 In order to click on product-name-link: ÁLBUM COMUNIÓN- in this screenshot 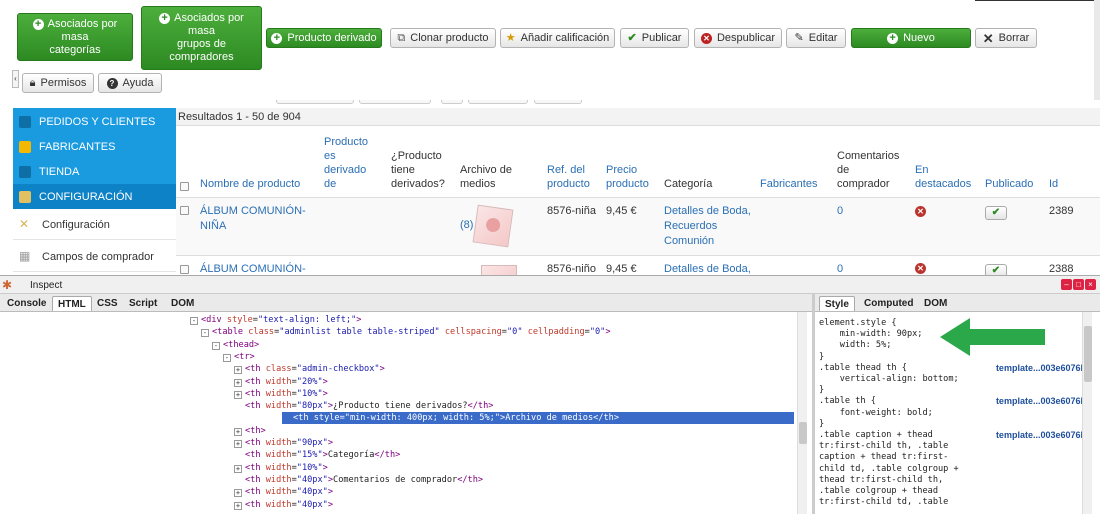, I will do `click(253, 268)`.